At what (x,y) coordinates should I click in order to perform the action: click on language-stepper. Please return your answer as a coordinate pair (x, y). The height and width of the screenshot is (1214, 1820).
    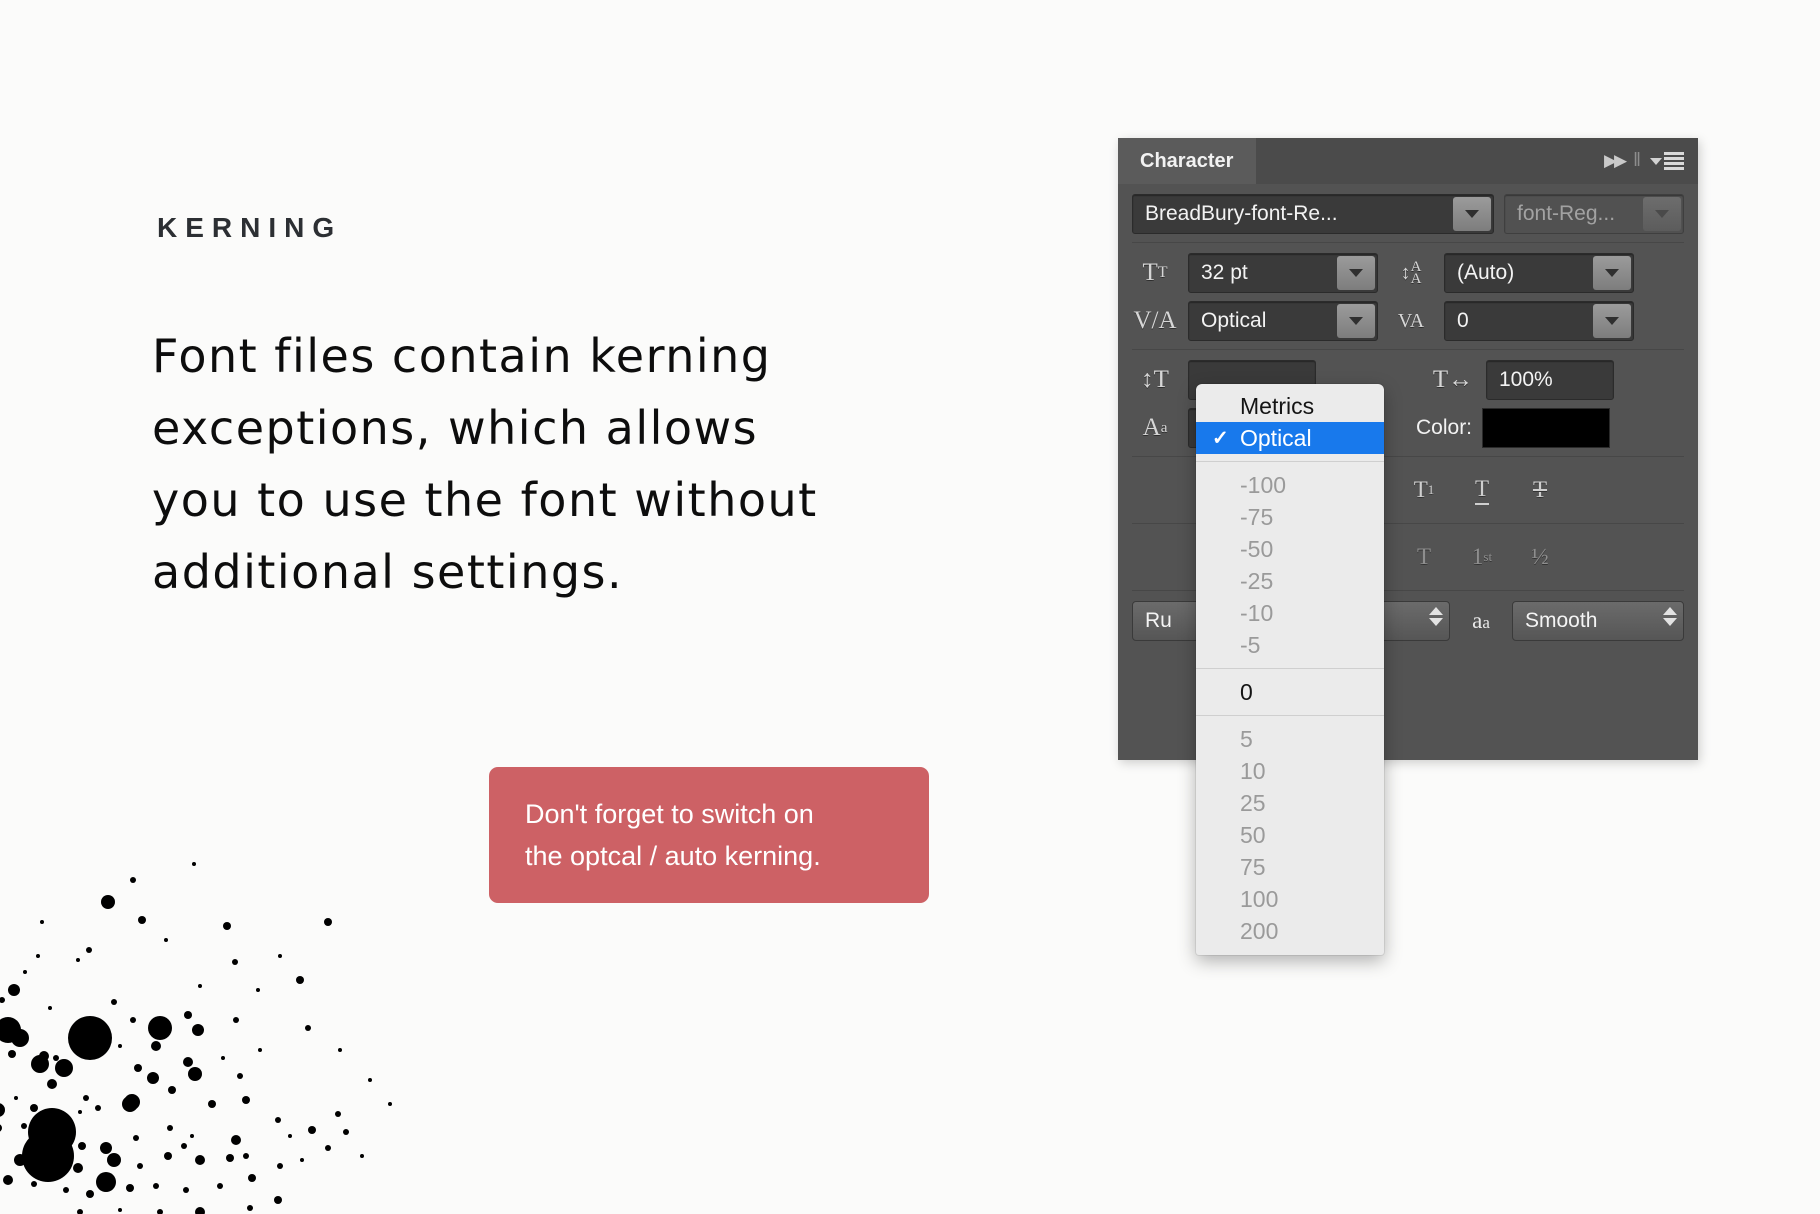
    Looking at the image, I should click on (1436, 616).